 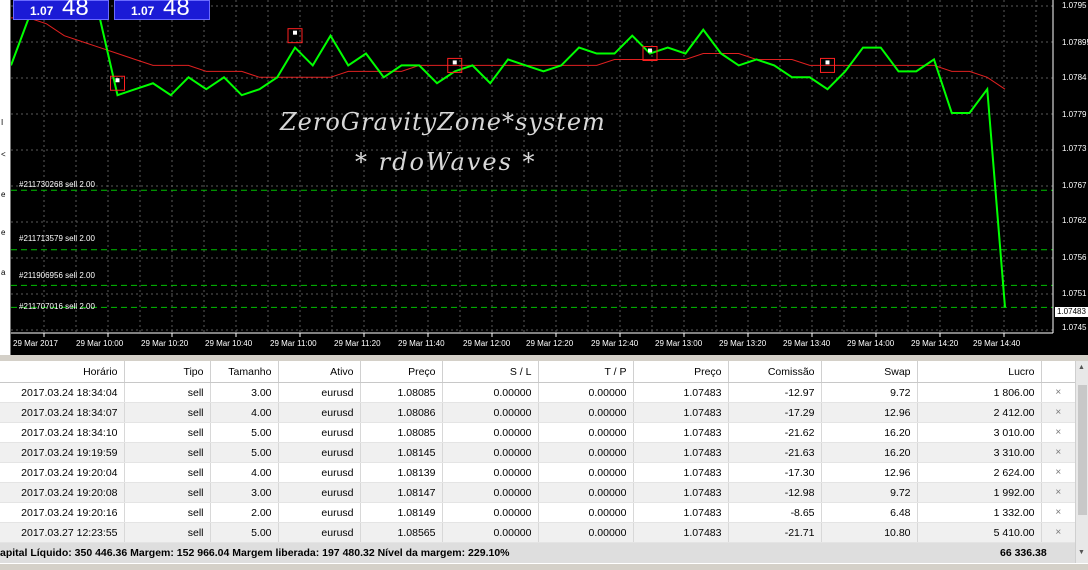 I want to click on cell-lucro: 3 310.00, so click(x=979, y=452).